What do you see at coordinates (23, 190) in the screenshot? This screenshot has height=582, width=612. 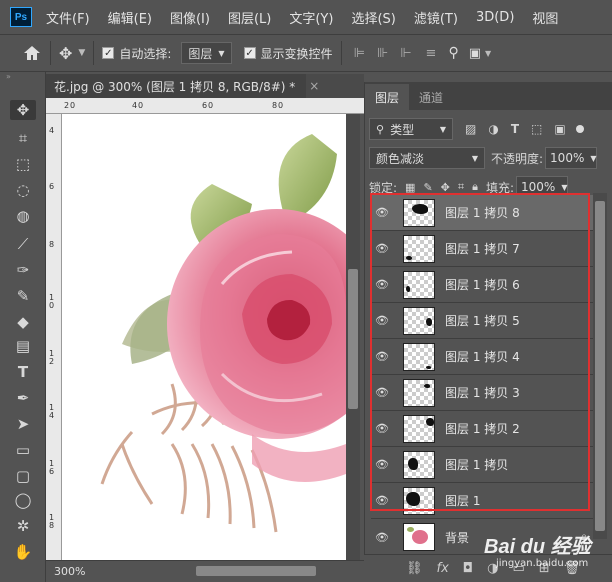 I see `lasso-tool-icon: ◌` at bounding box center [23, 190].